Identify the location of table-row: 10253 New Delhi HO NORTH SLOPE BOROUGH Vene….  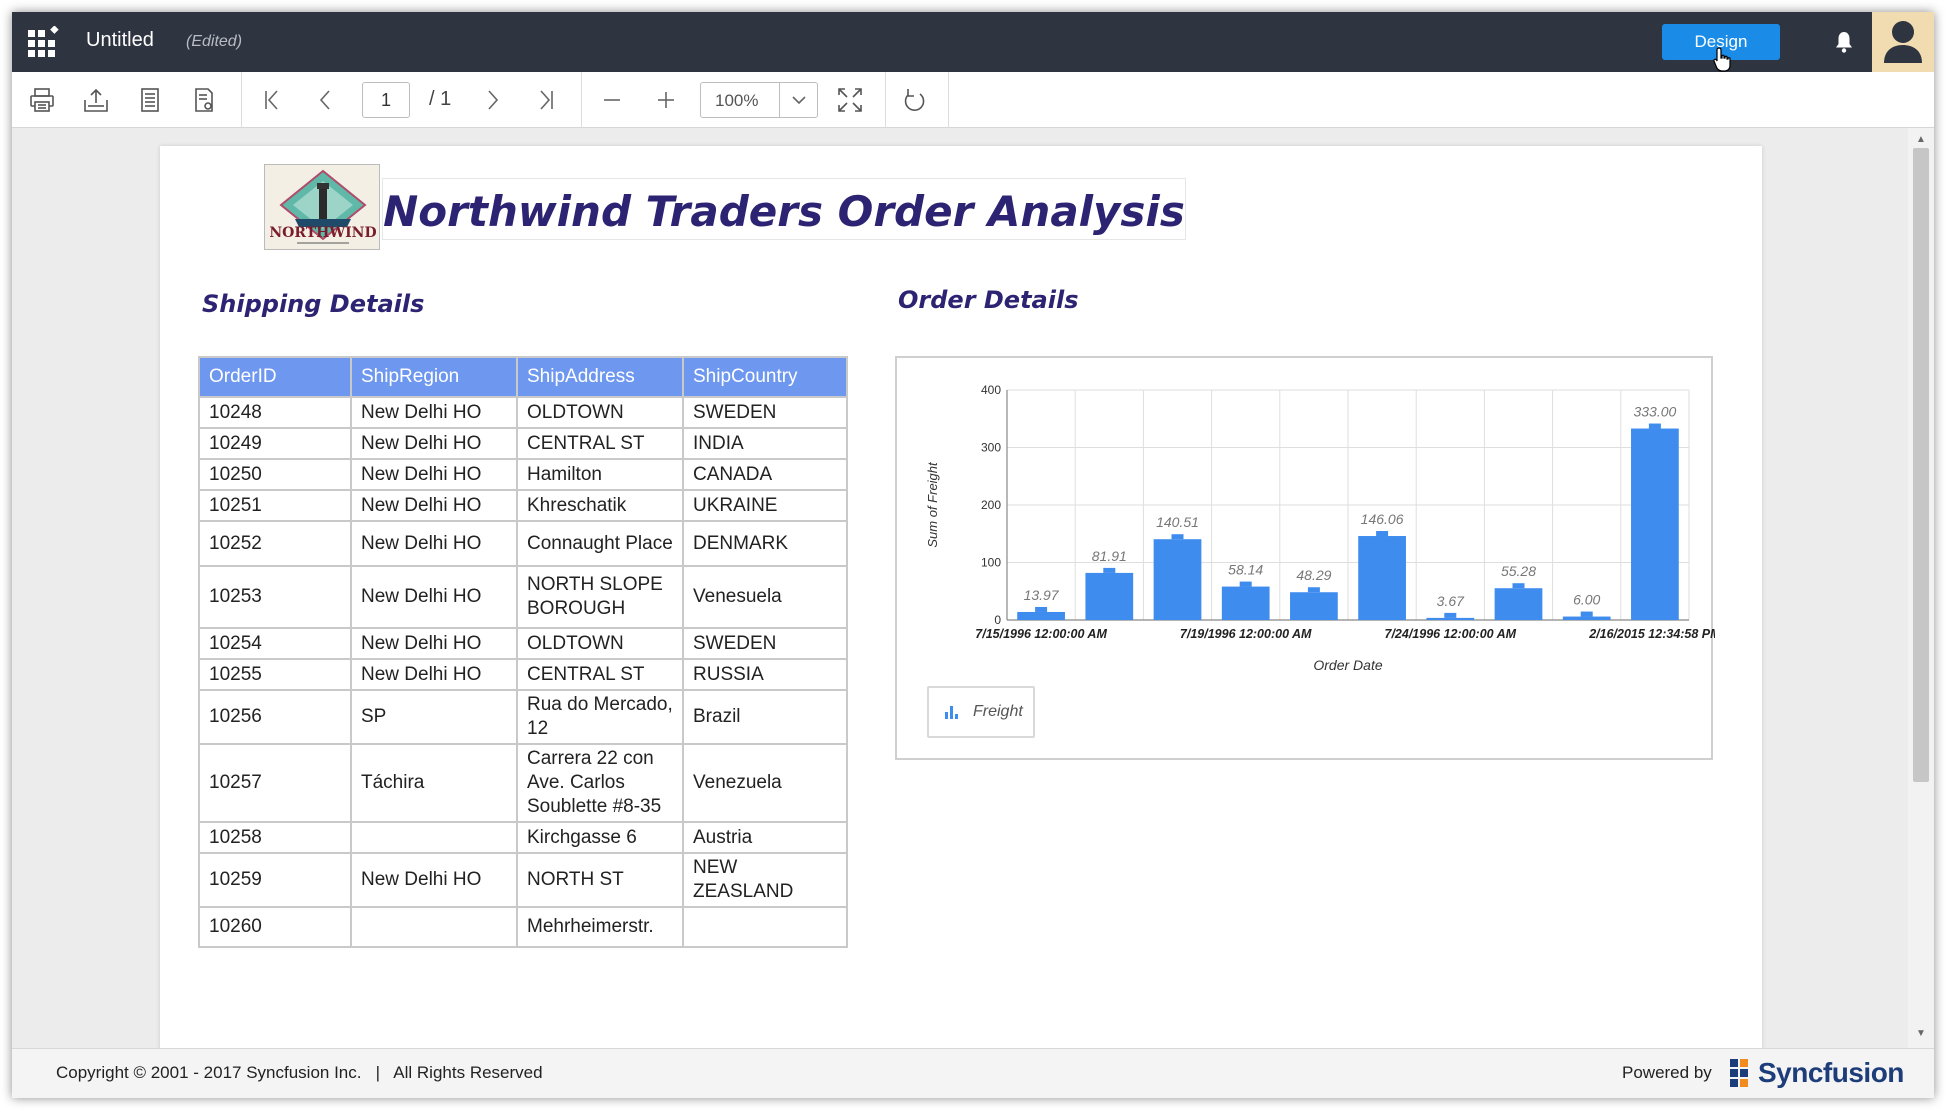
(523, 597).